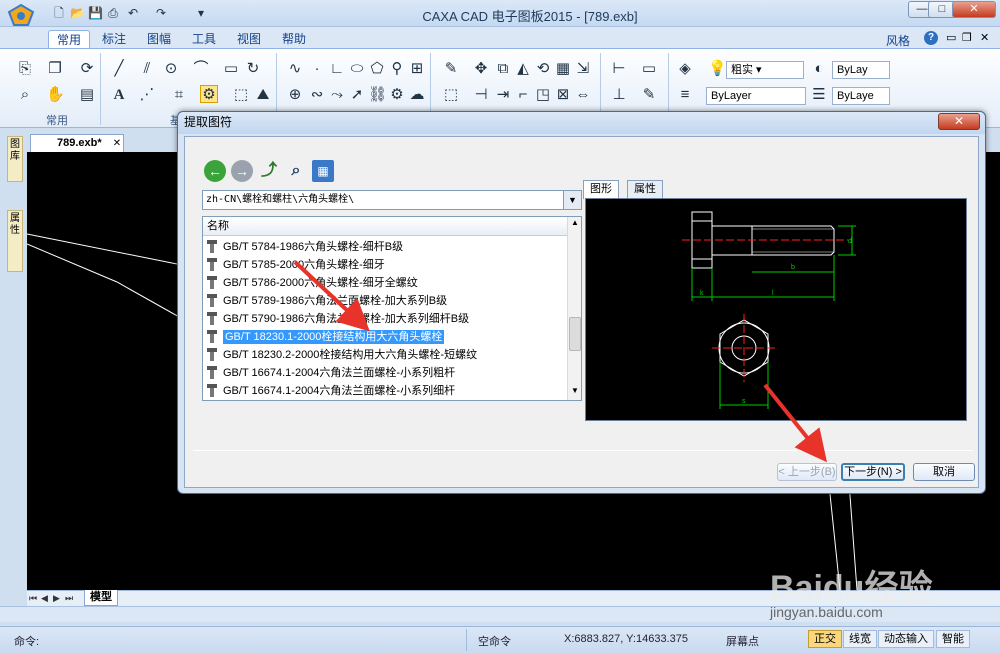  I want to click on array-icon: ▦, so click(563, 69).